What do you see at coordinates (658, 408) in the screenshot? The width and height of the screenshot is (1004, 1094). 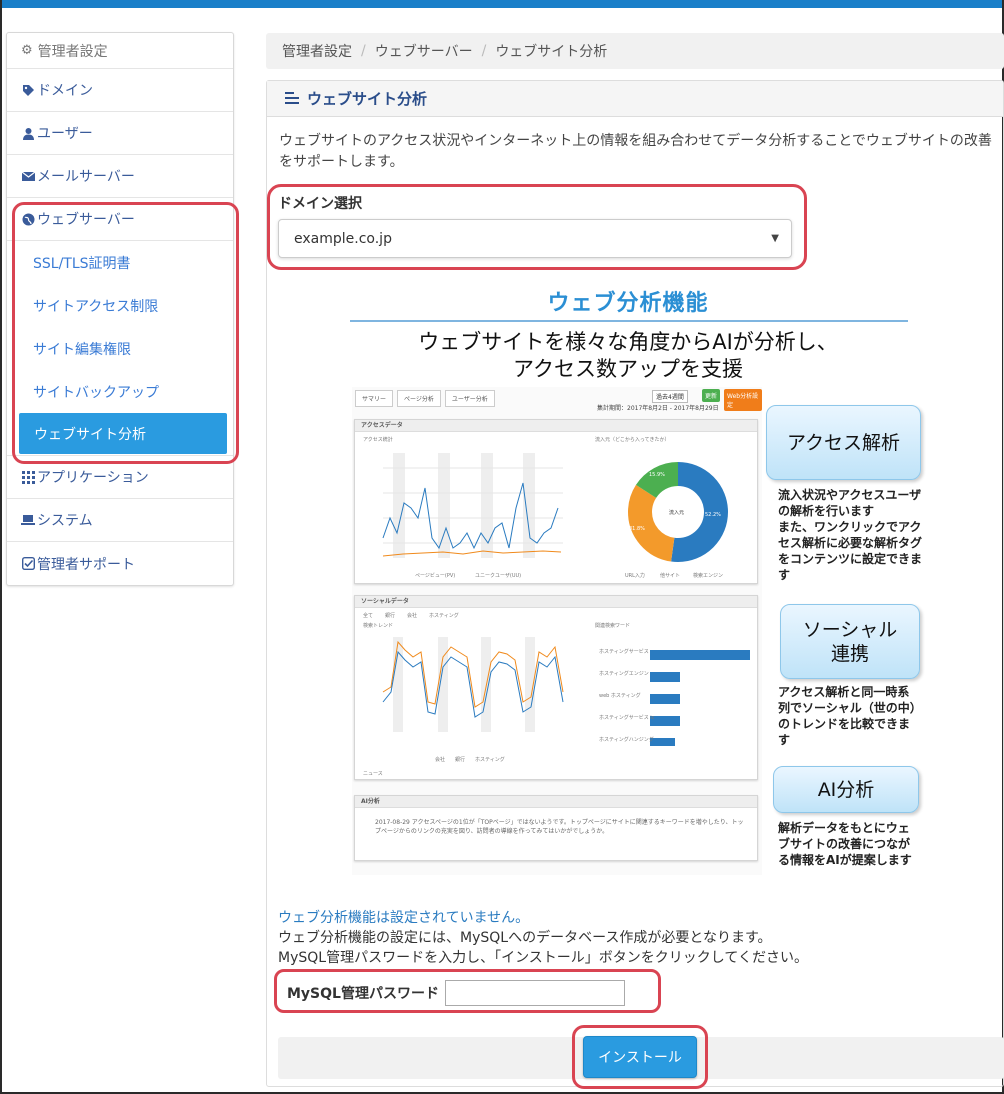 I see `preview-period: 集計期間：2017年8月2日 - 2017年8月29日` at bounding box center [658, 408].